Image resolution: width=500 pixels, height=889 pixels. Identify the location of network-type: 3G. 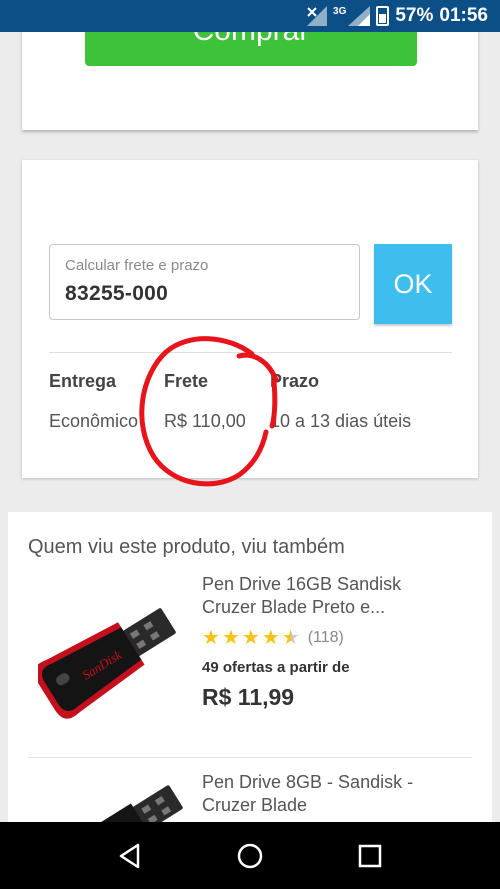
(340, 11).